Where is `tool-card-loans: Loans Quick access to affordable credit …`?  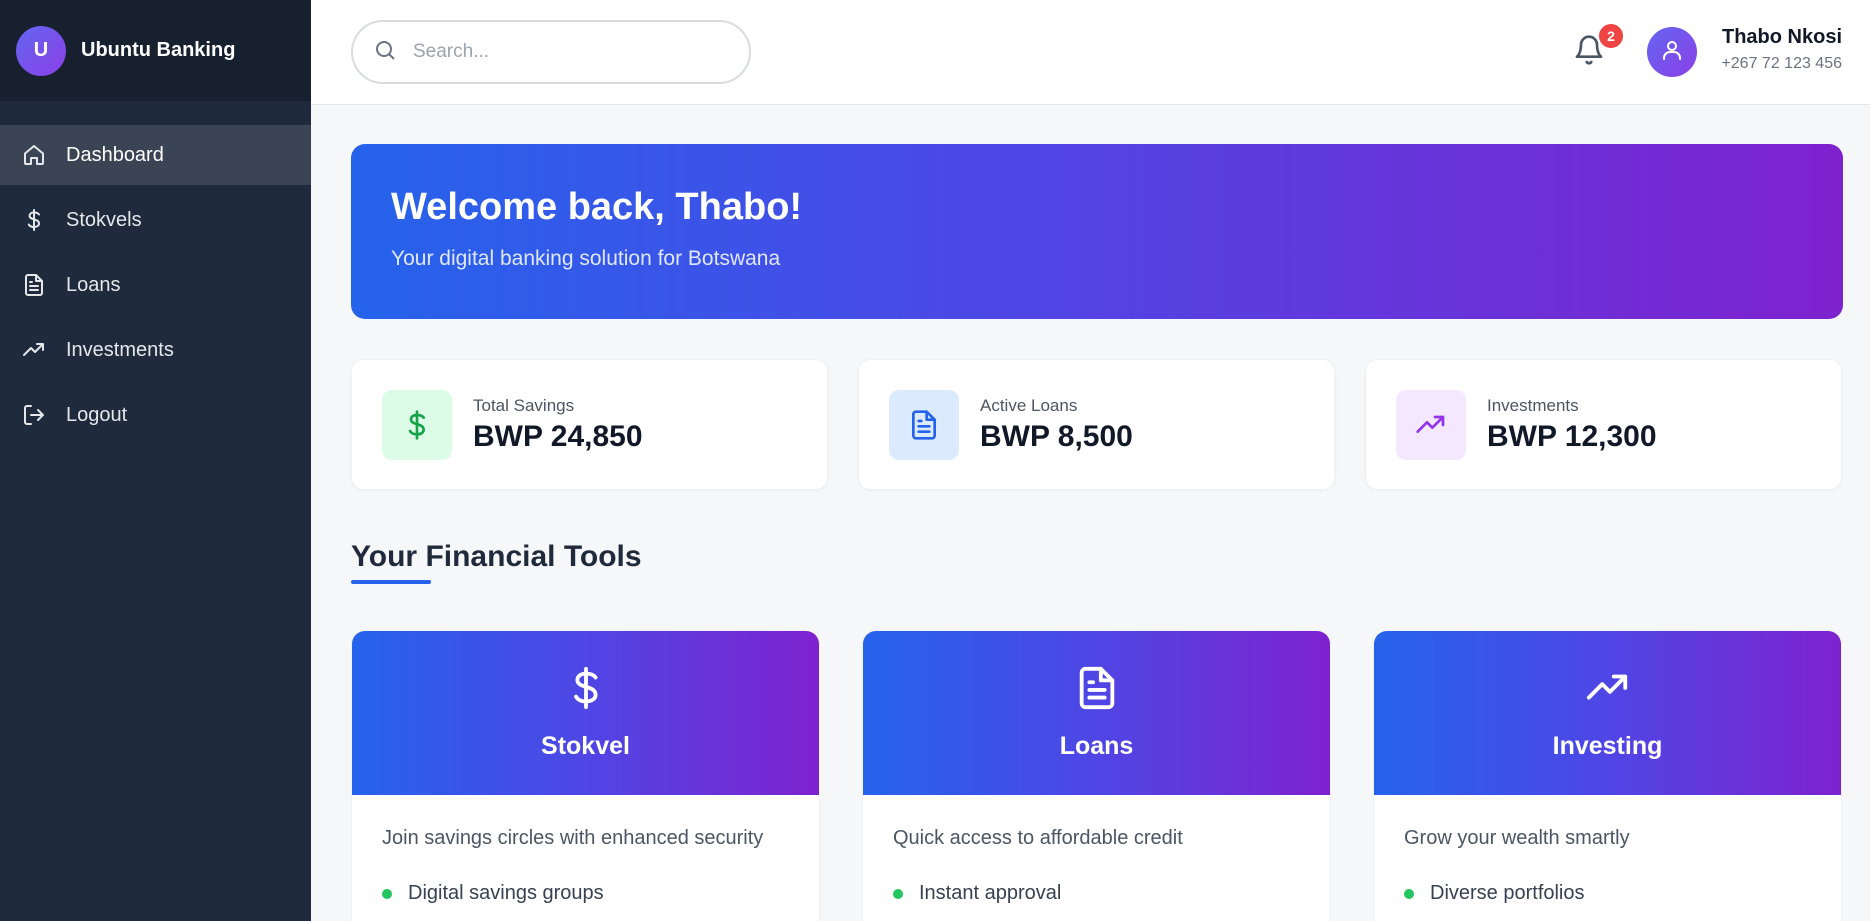
tool-card-loans: Loans Quick access to affordable credit … is located at coordinates (1096, 775).